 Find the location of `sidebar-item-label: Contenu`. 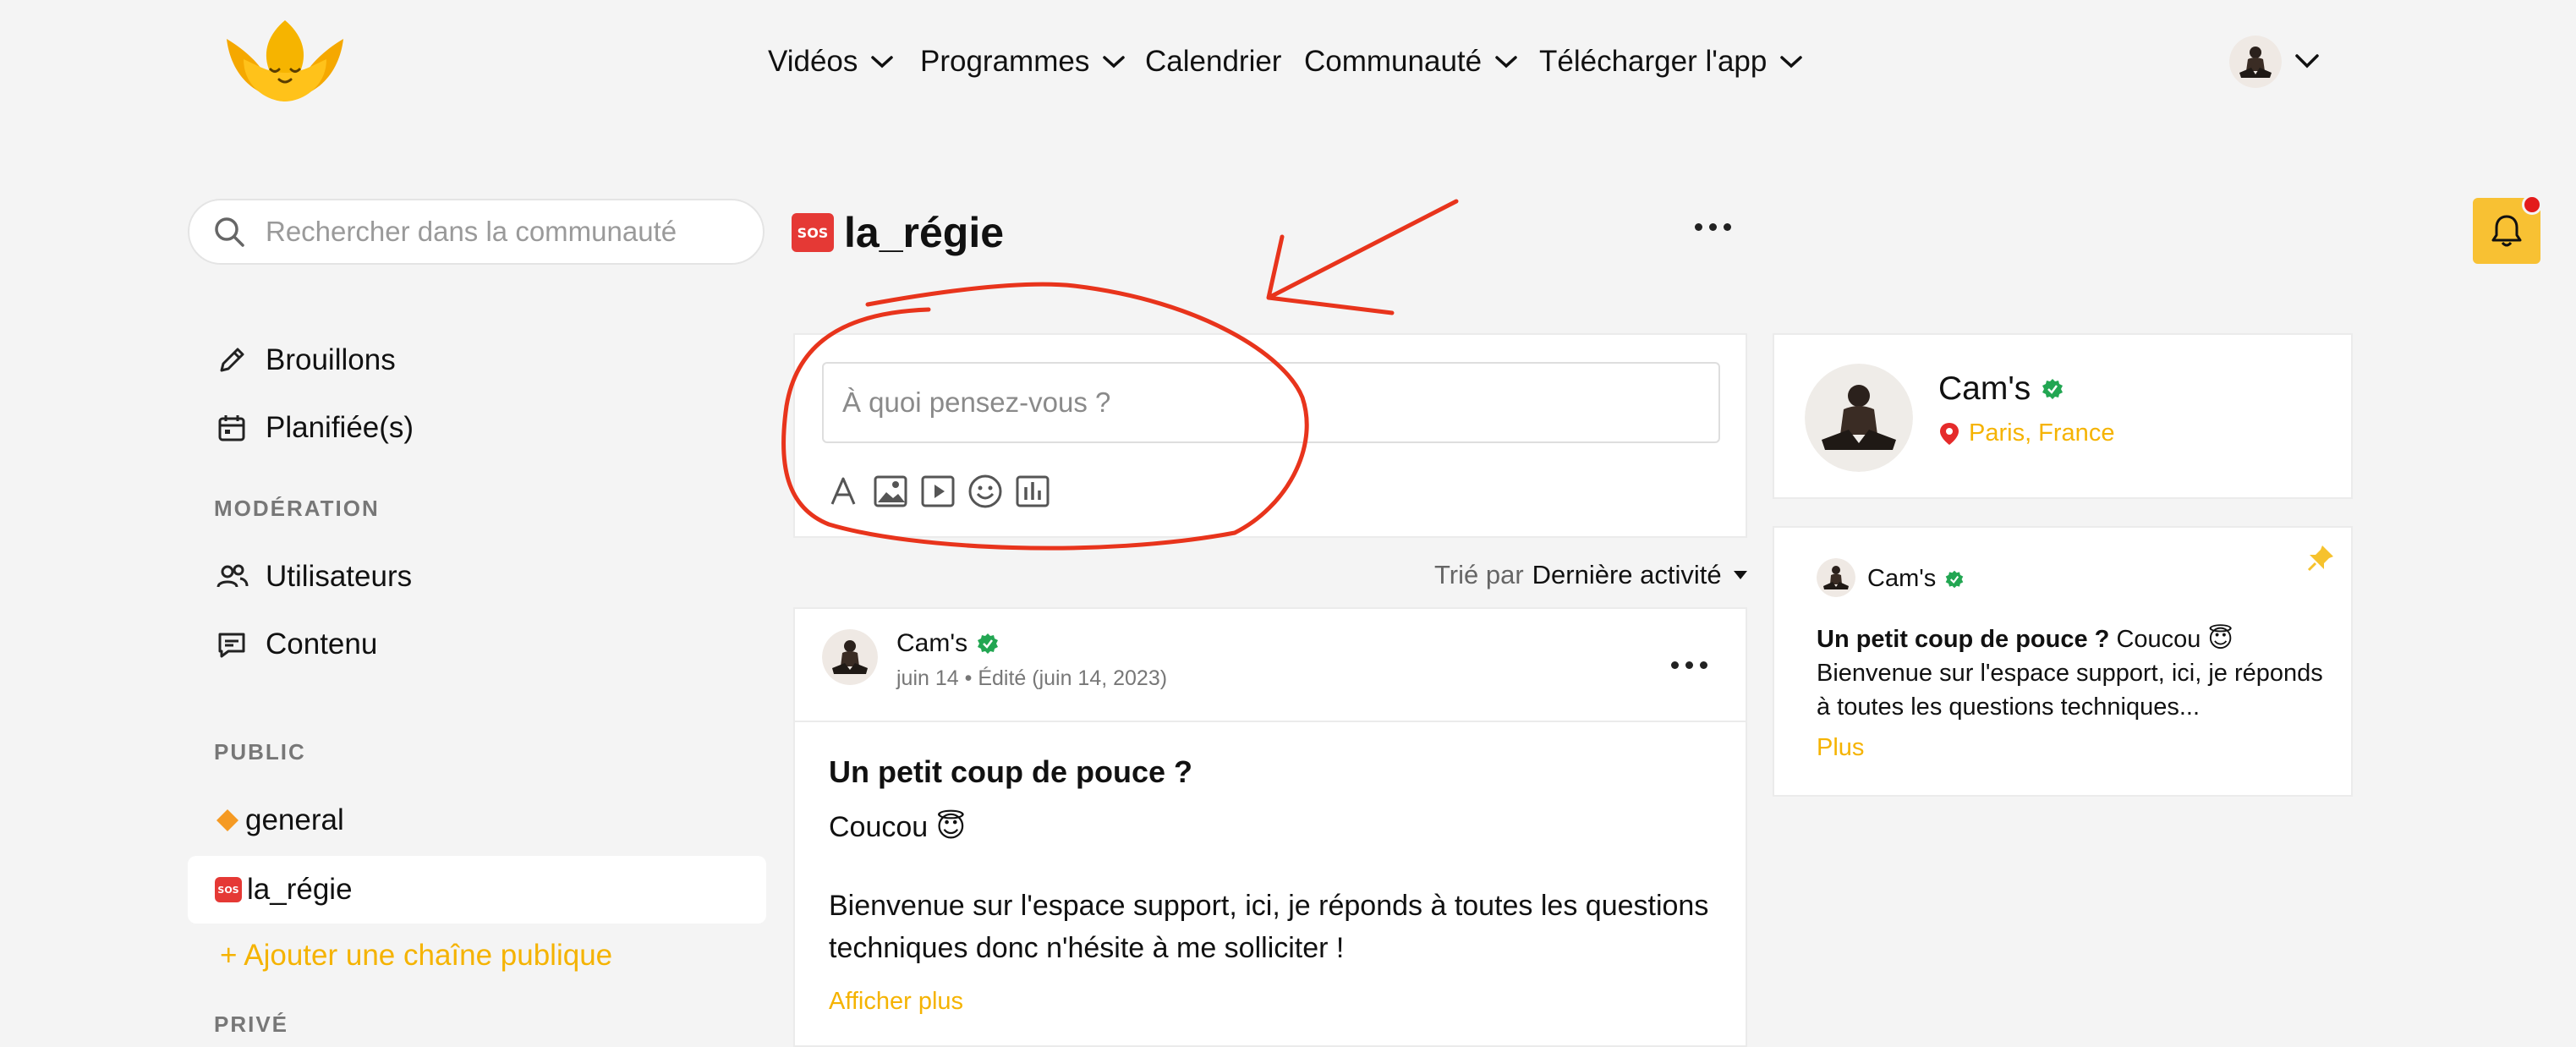

sidebar-item-label: Contenu is located at coordinates (322, 644).